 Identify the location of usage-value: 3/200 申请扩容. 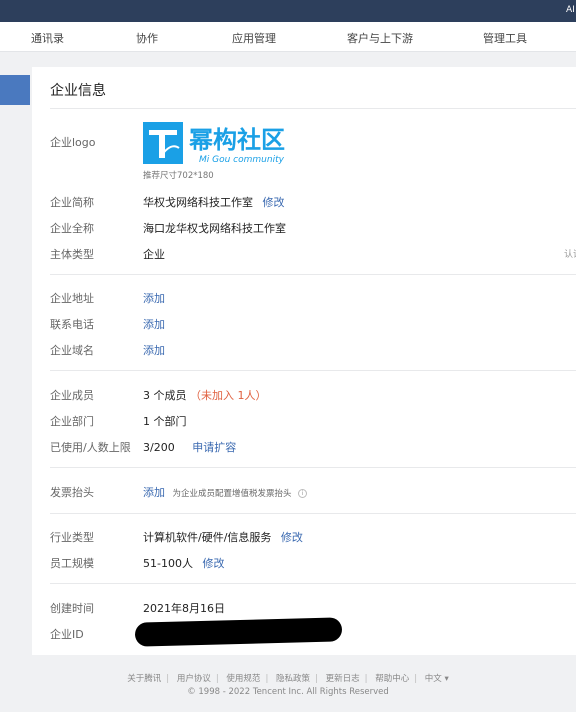
(189, 447).